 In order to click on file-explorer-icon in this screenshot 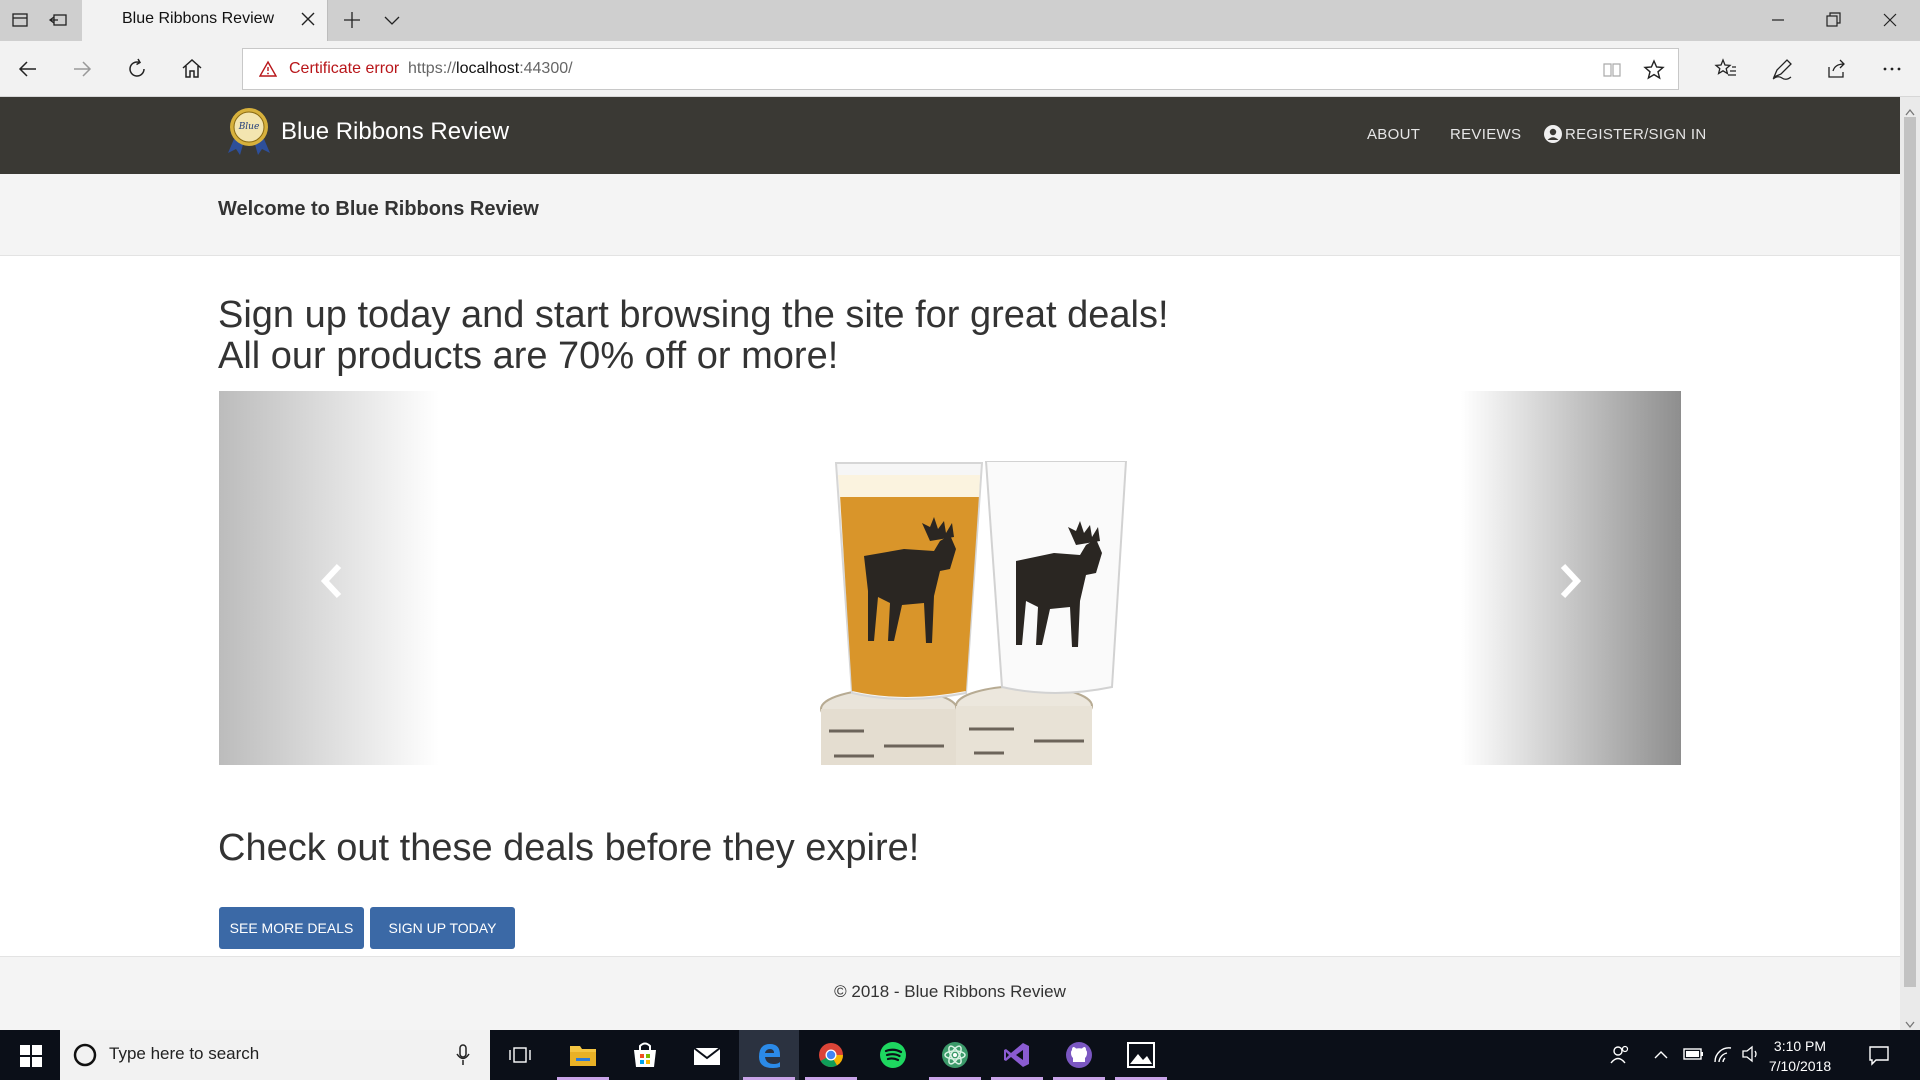, I will do `click(583, 1055)`.